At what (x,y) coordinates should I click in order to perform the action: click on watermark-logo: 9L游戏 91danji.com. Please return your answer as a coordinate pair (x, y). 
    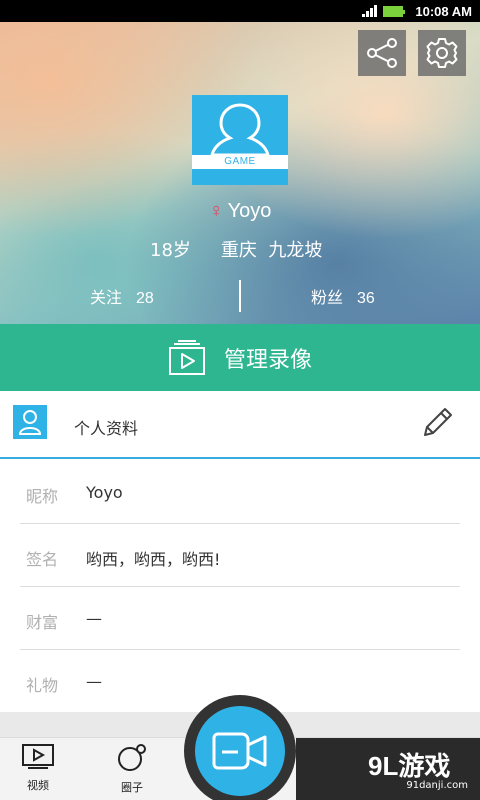
    Looking at the image, I should click on (423, 775).